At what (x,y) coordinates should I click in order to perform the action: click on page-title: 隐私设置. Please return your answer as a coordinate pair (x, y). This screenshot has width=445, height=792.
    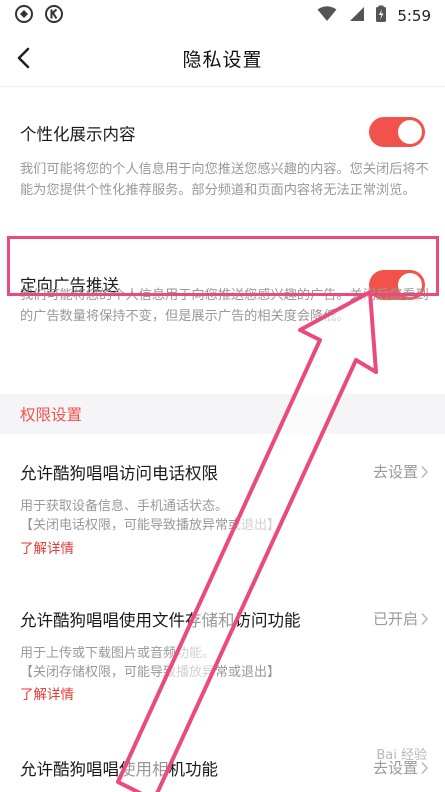
    Looking at the image, I should click on (222, 59).